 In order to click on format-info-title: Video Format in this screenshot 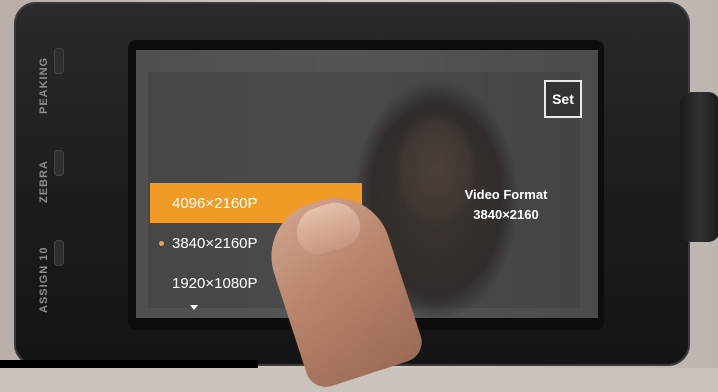, I will do `click(506, 194)`.